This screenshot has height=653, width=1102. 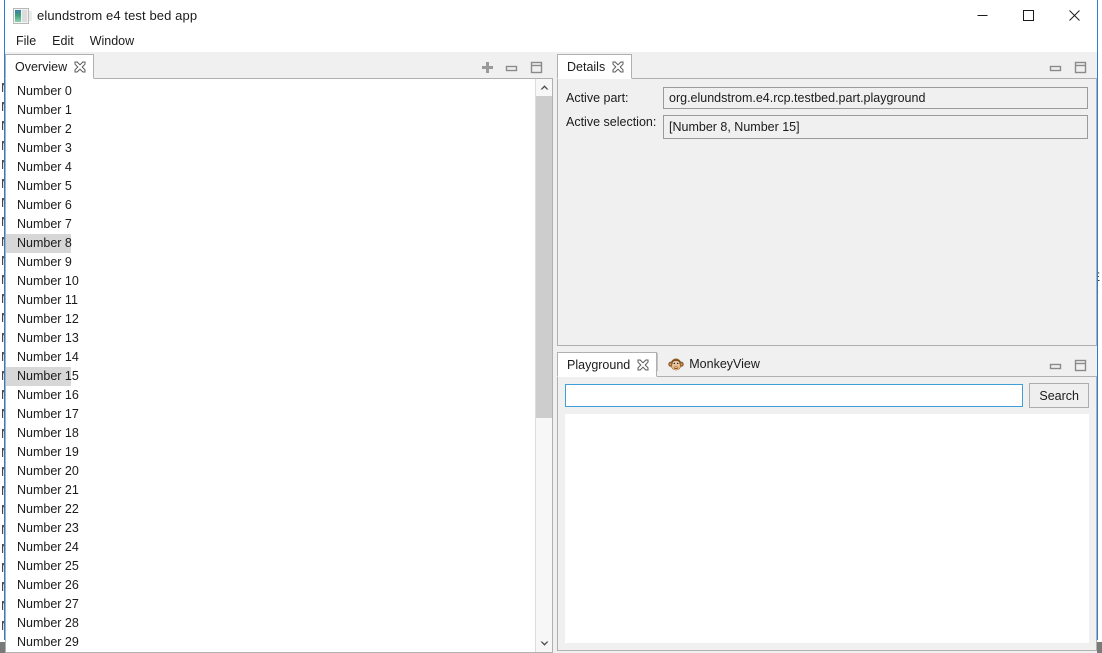 What do you see at coordinates (21, 16) in the screenshot?
I see `application-window-icon` at bounding box center [21, 16].